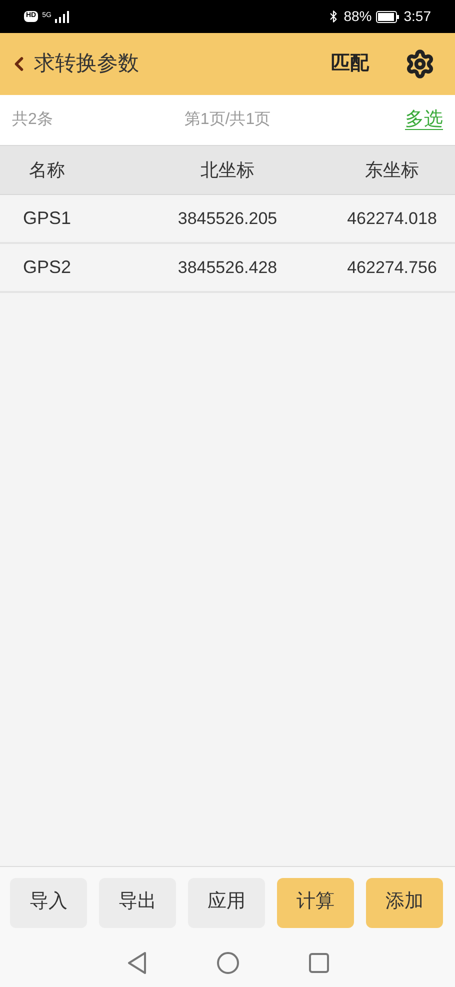  What do you see at coordinates (404, 903) in the screenshot?
I see `action-button: 添加` at bounding box center [404, 903].